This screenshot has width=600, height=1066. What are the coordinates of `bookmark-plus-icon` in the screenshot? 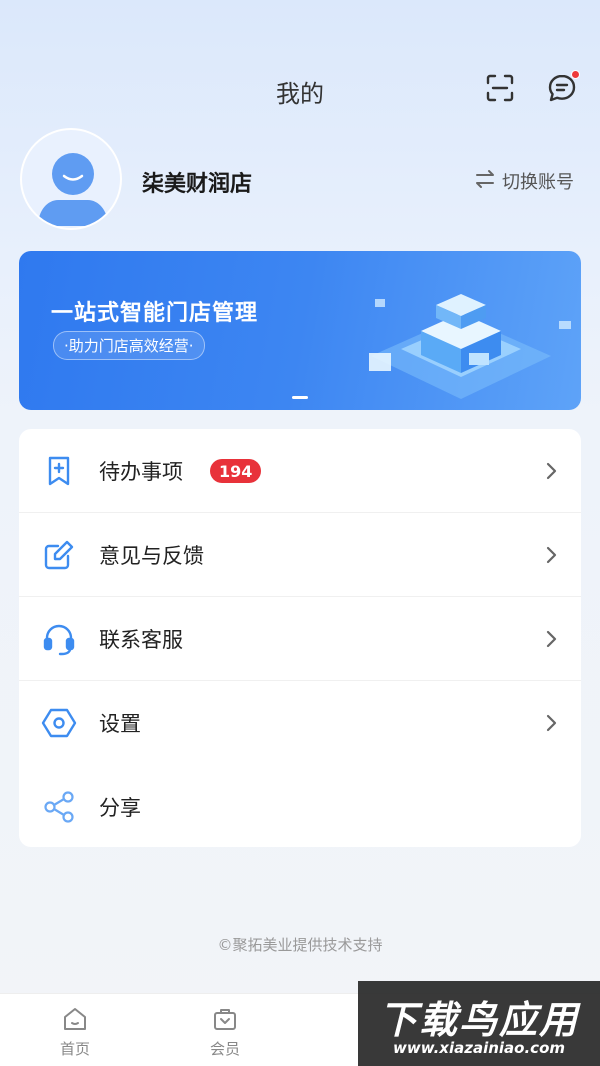 It's located at (59, 471).